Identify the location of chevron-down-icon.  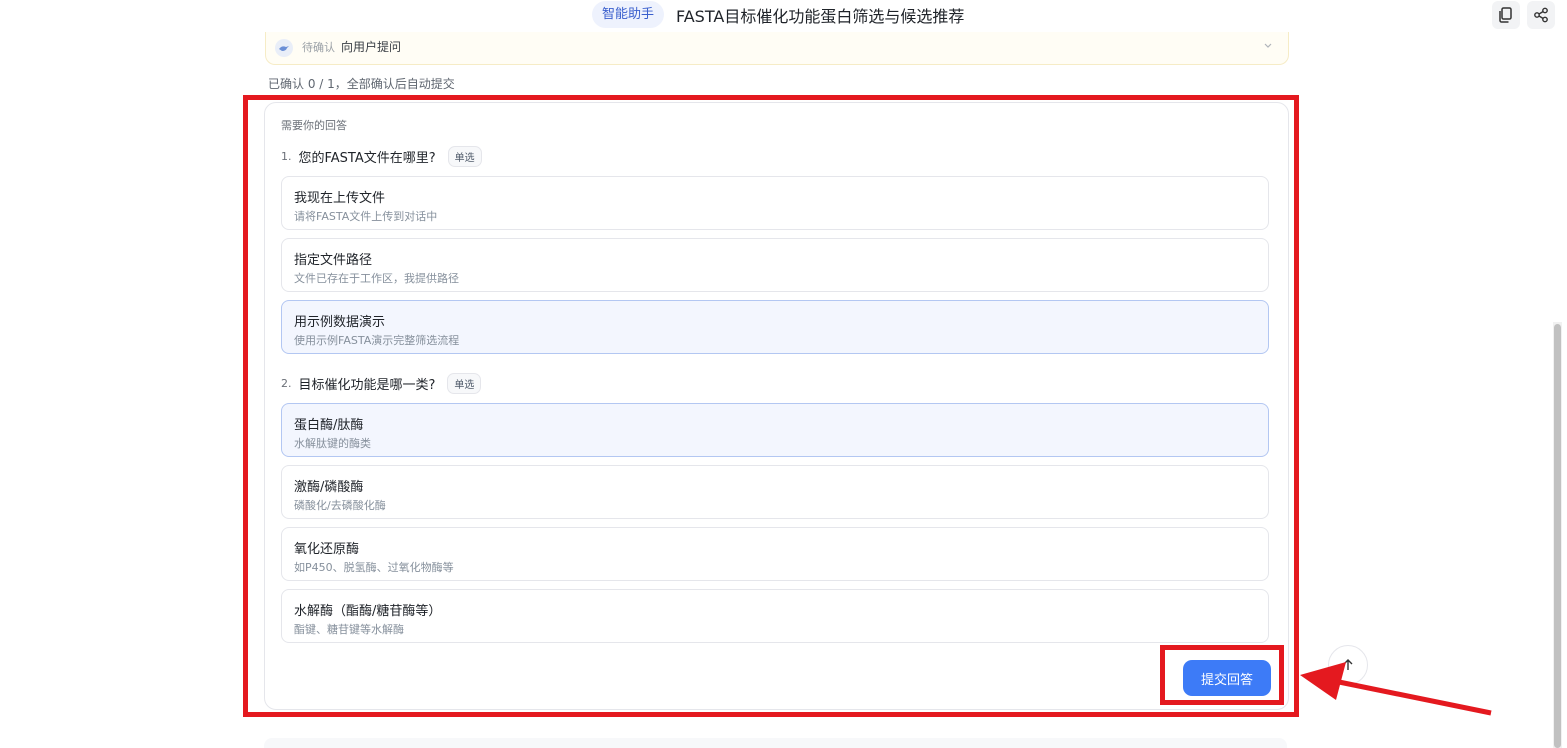
(1268, 45).